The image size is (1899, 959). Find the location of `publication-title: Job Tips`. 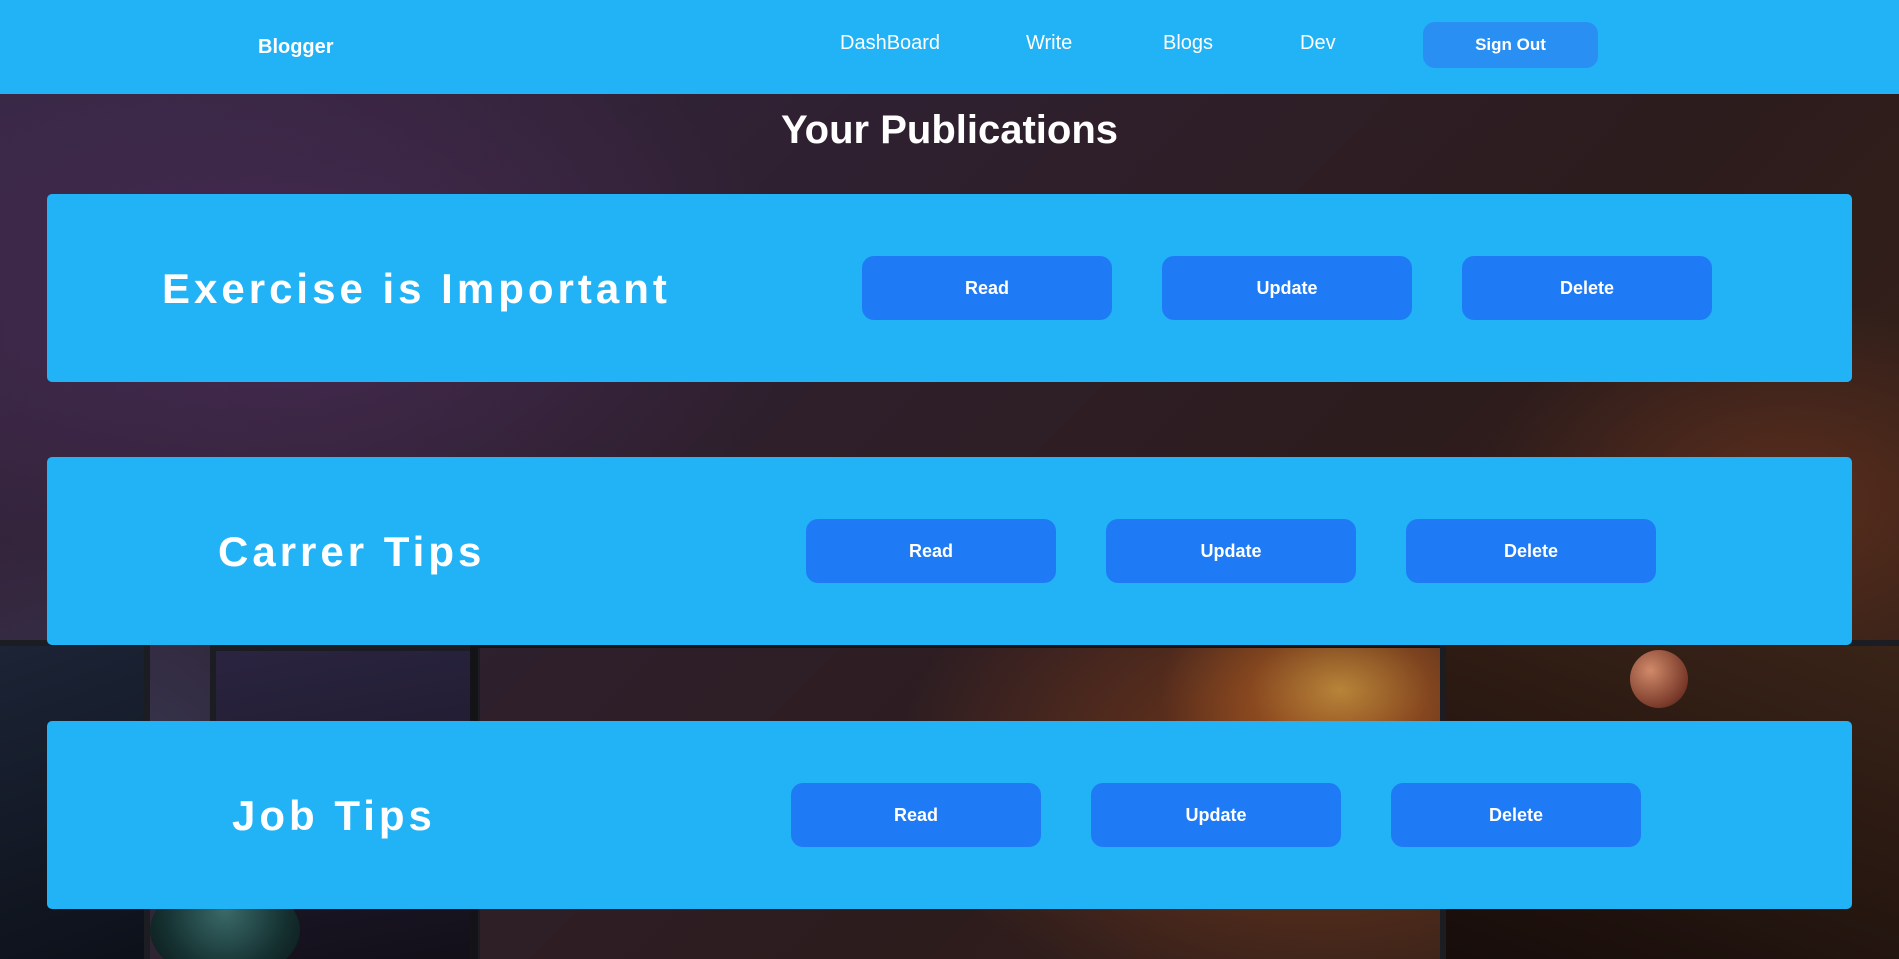

publication-title: Job Tips is located at coordinates (334, 815).